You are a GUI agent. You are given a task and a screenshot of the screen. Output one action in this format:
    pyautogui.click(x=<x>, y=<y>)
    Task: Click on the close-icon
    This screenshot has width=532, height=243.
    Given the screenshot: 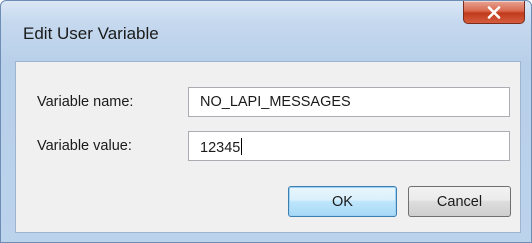 What is the action you would take?
    pyautogui.click(x=494, y=12)
    